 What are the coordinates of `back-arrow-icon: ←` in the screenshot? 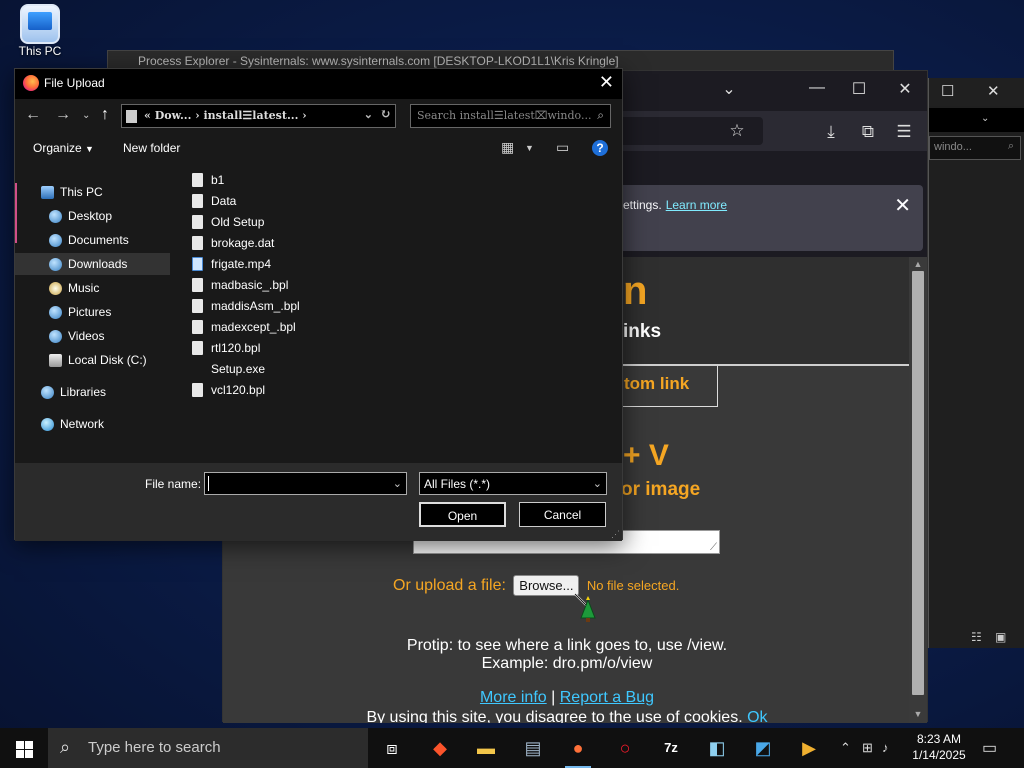 It's located at (33, 115).